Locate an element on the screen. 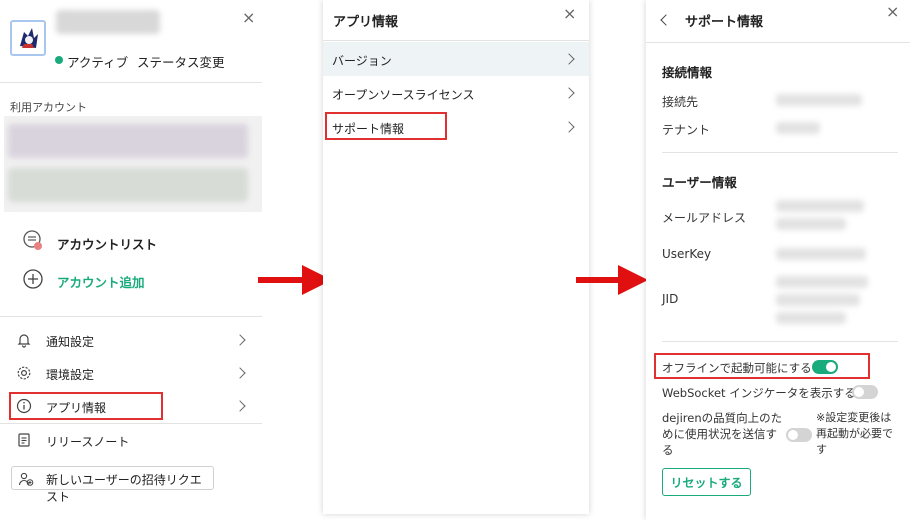 The width and height of the screenshot is (910, 520). invite-user-button: 新しいユーザーの招待リクエスト is located at coordinates (112, 485).